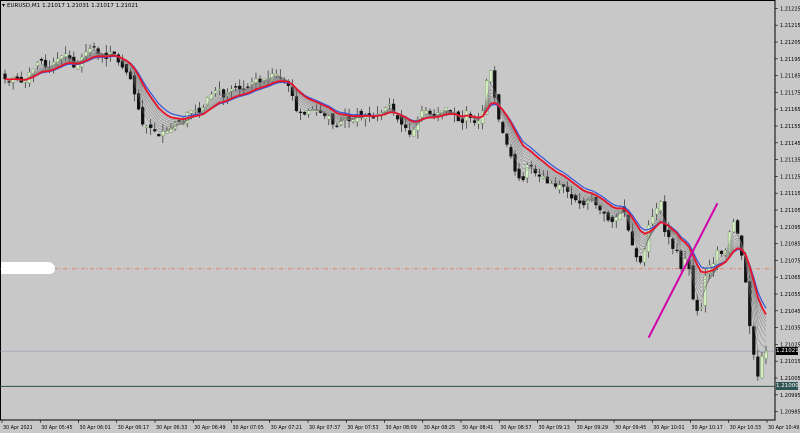 Image resolution: width=800 pixels, height=433 pixels. Describe the element at coordinates (790, 194) in the screenshot. I see `price-tick-label: 1.21115` at that location.